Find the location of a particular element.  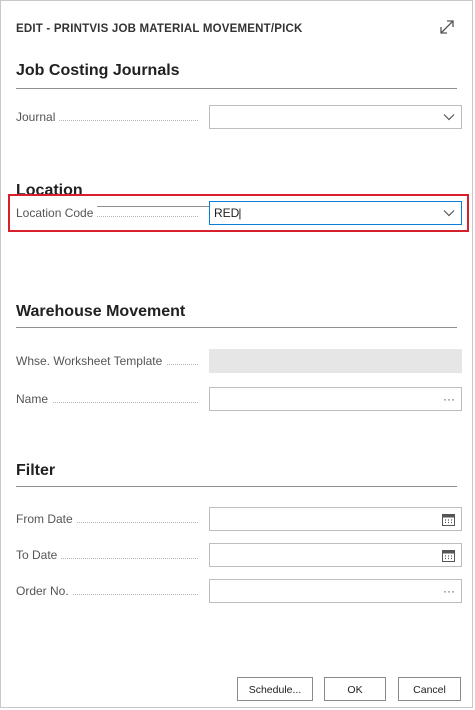

location-code-select: RED| is located at coordinates (335, 213).